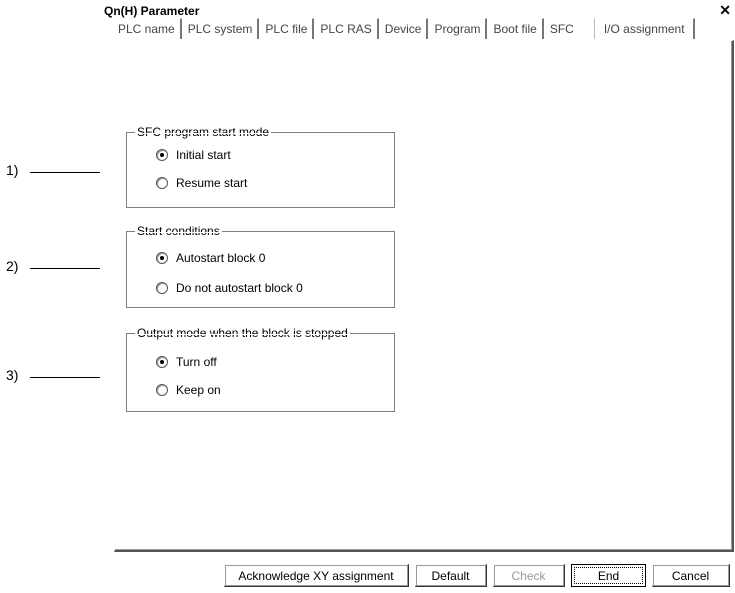  Describe the element at coordinates (220, 28) in the screenshot. I see `tab-plc-system: PLC system` at that location.